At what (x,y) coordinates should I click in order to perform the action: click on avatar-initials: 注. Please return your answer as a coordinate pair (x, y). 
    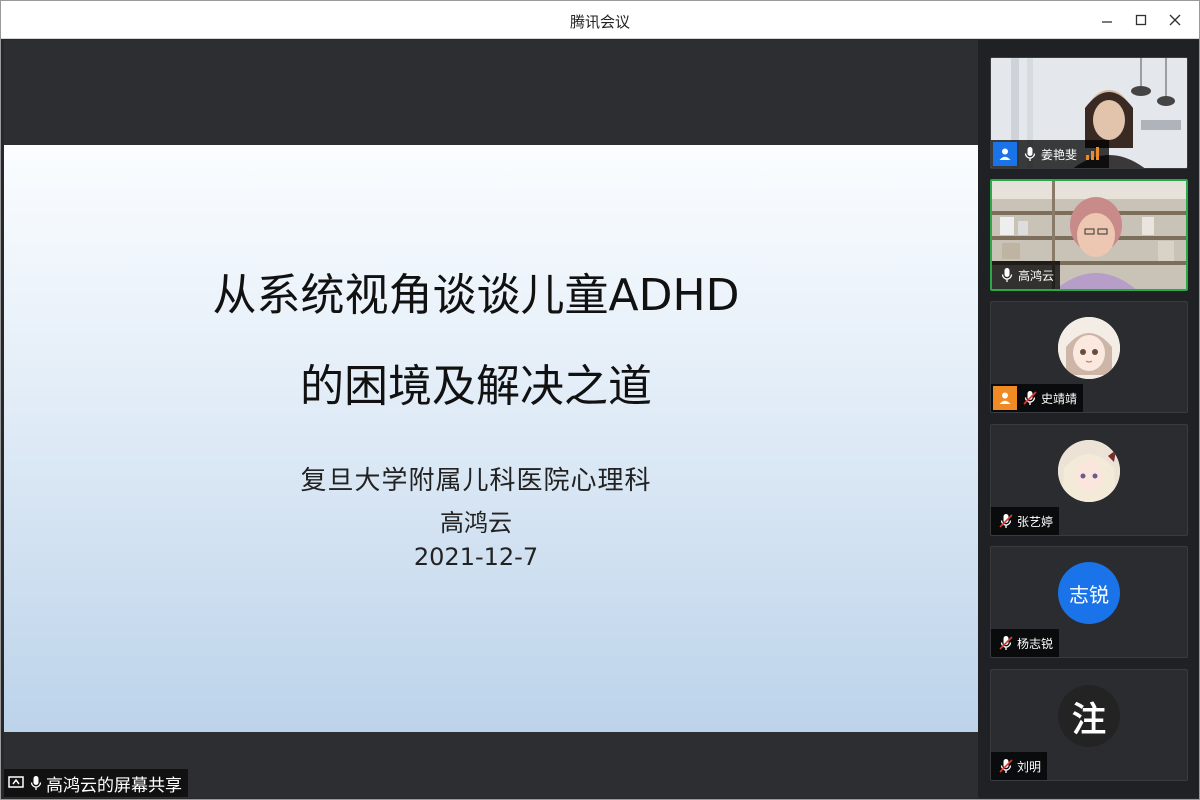
    Looking at the image, I should click on (1089, 719).